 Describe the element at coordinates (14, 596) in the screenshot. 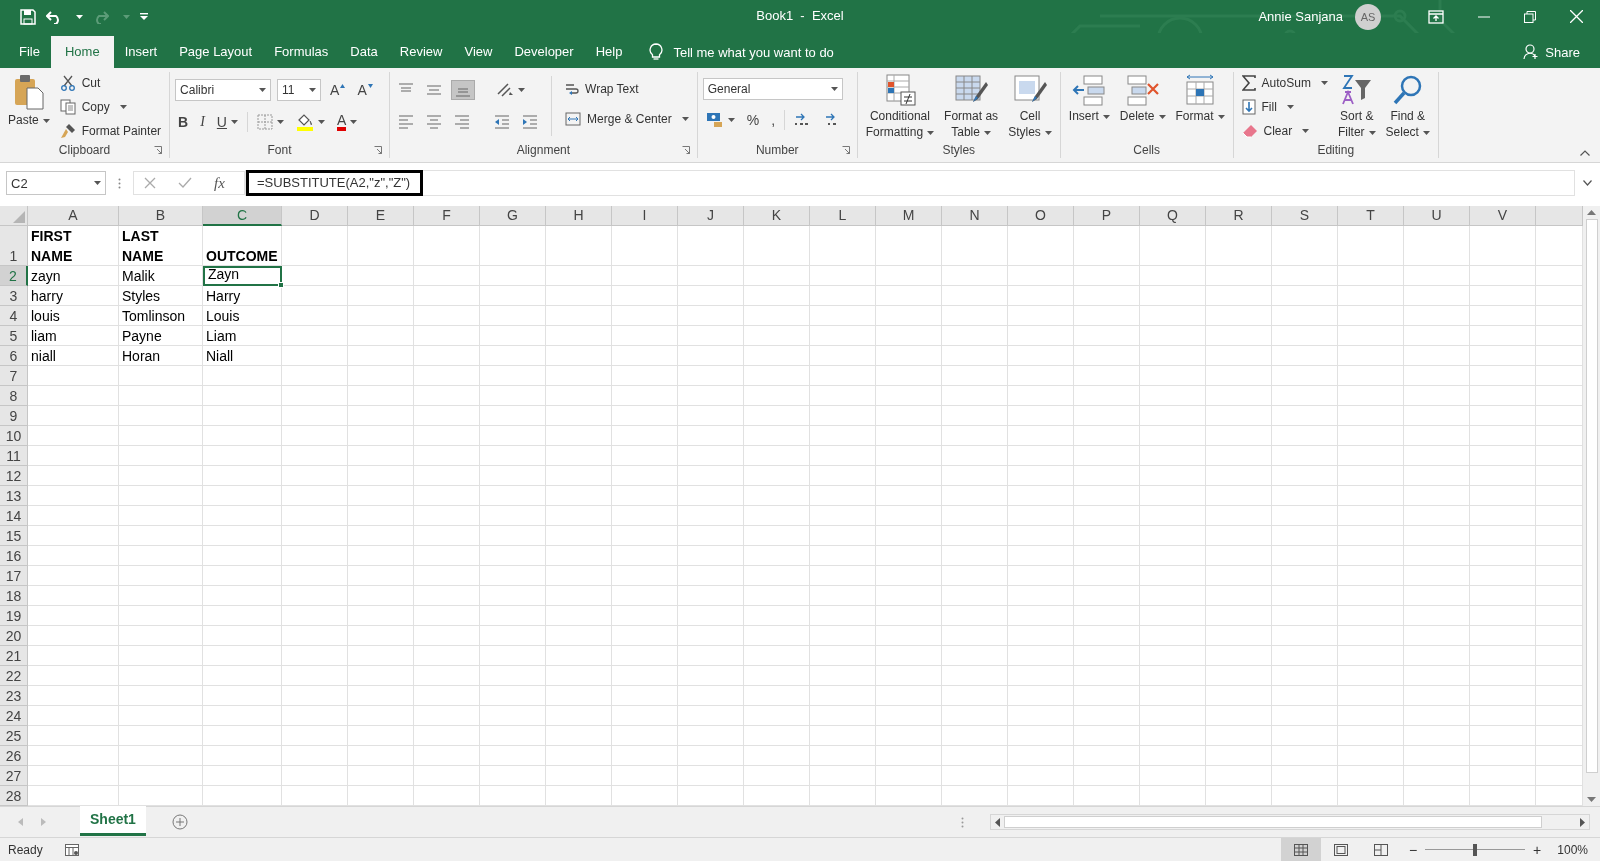

I see `row-header: 18` at that location.